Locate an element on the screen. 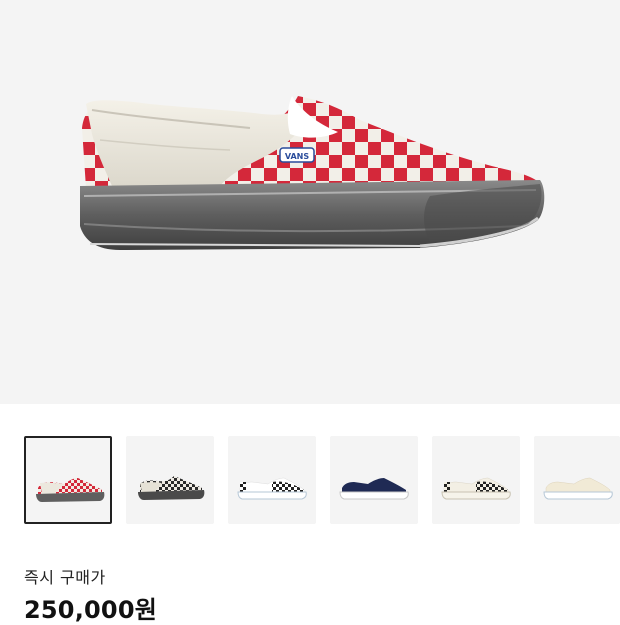  red-checker-slip-on-thumbnail is located at coordinates (70, 490).